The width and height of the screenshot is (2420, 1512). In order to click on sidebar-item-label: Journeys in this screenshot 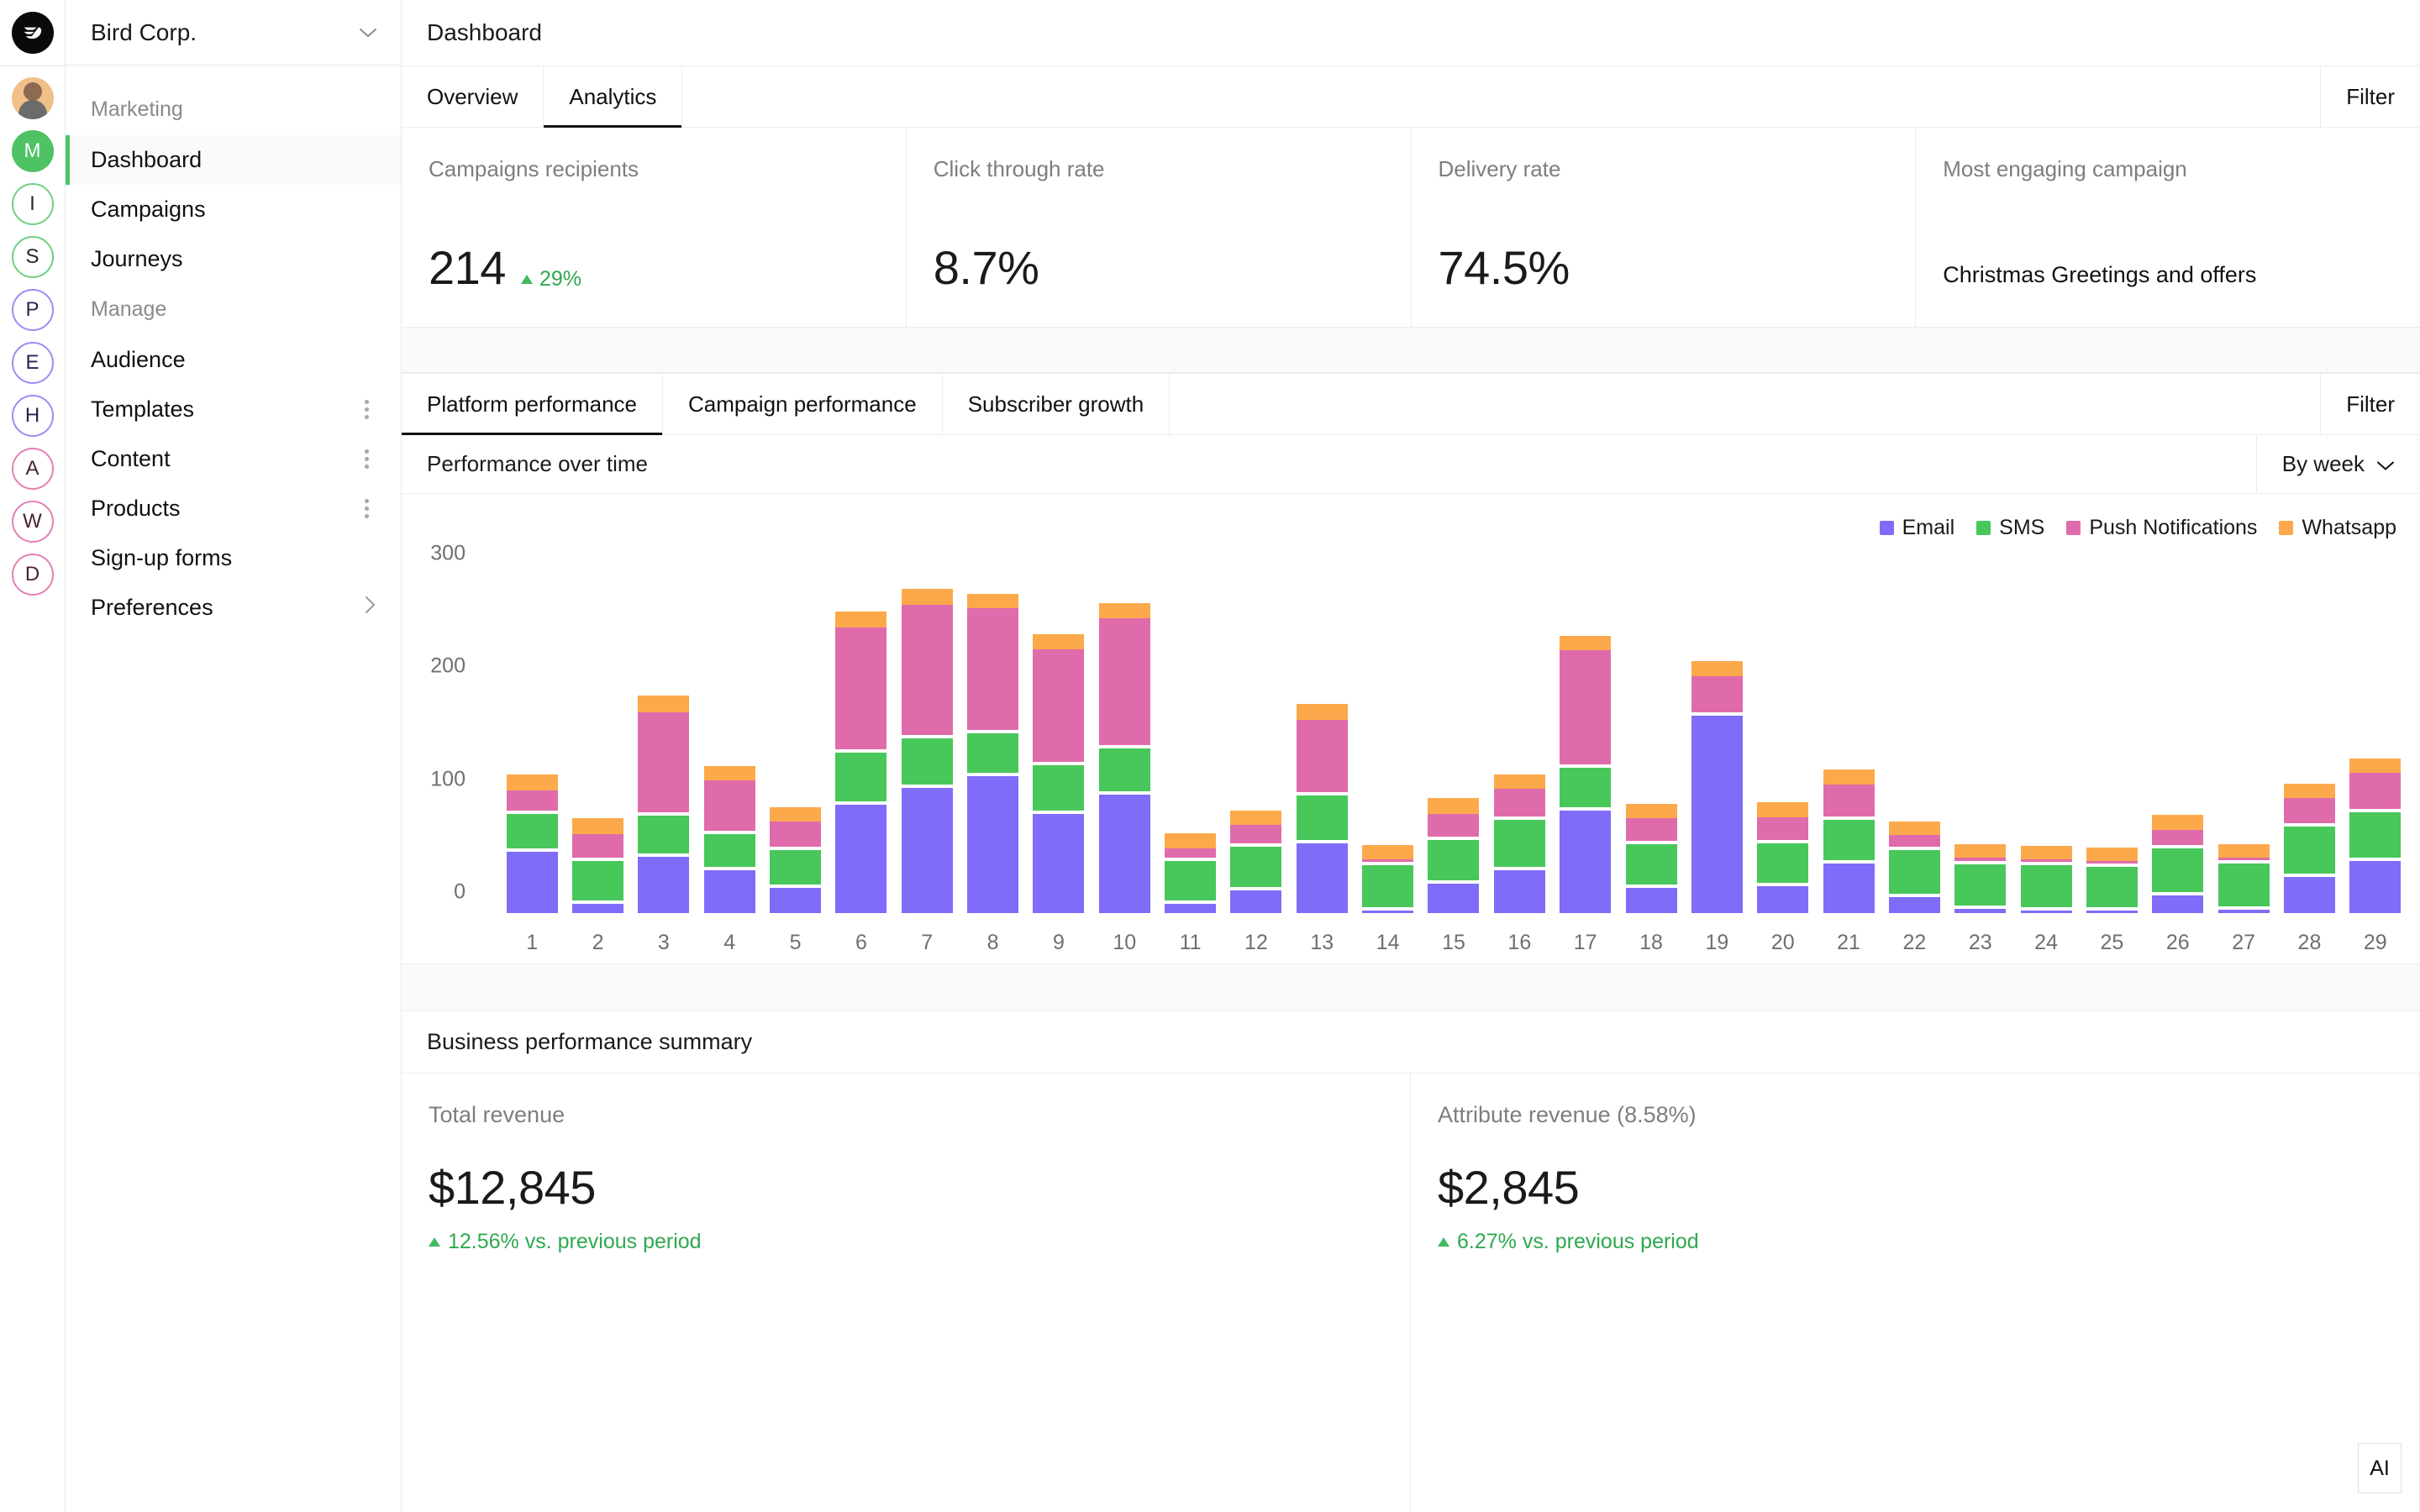, I will do `click(137, 258)`.